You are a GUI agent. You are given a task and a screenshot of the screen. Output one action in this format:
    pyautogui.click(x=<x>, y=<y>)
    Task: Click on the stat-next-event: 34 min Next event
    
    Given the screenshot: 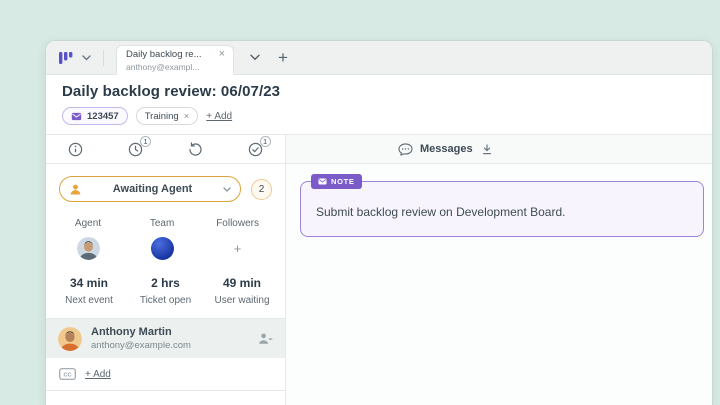 What is the action you would take?
    pyautogui.click(x=89, y=291)
    